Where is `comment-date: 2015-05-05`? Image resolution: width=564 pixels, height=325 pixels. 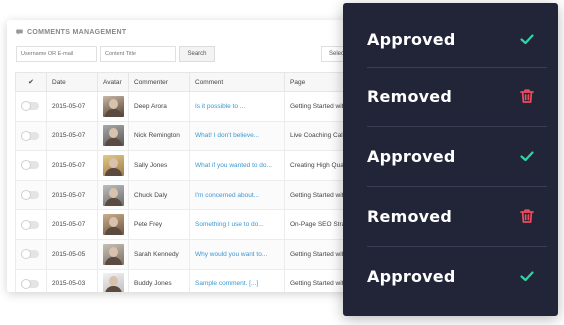
comment-date: 2015-05-05 is located at coordinates (72, 254).